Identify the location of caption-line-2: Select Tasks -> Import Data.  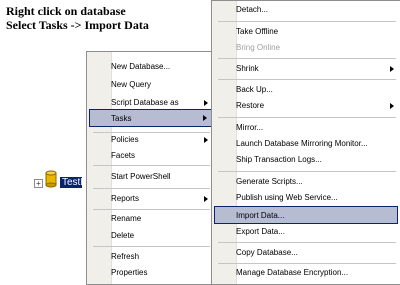
(77, 25).